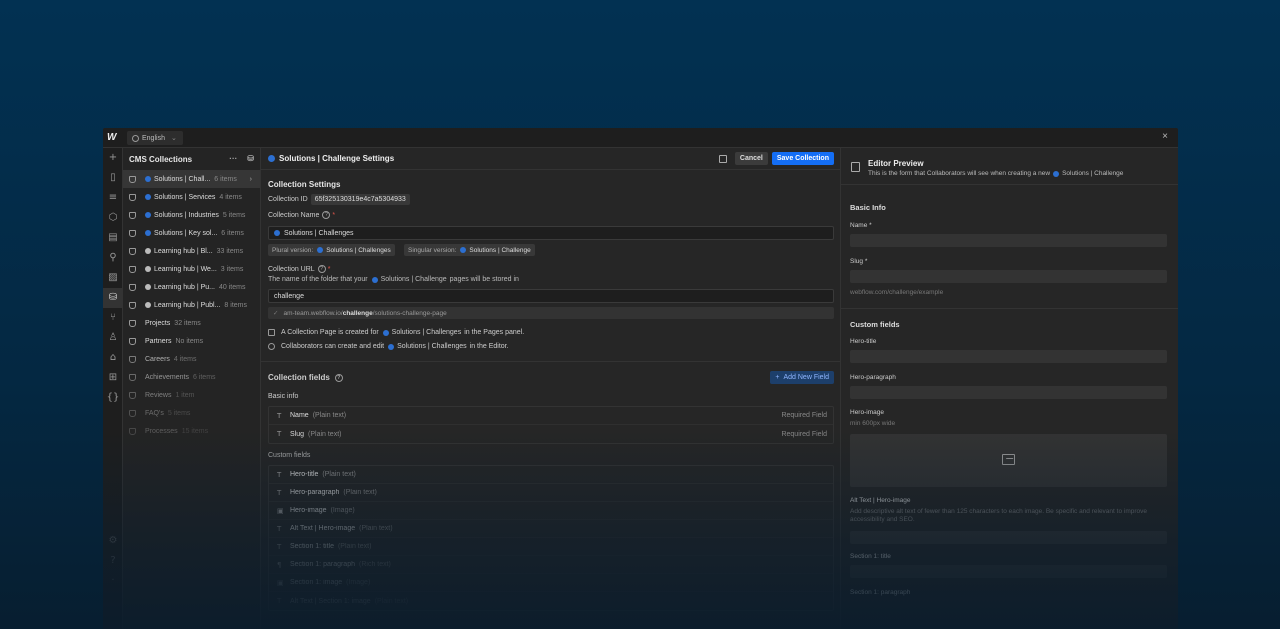  Describe the element at coordinates (551, 565) in the screenshot. I see `field-row: ¶ Section 1: paragraph (Rich text)` at that location.